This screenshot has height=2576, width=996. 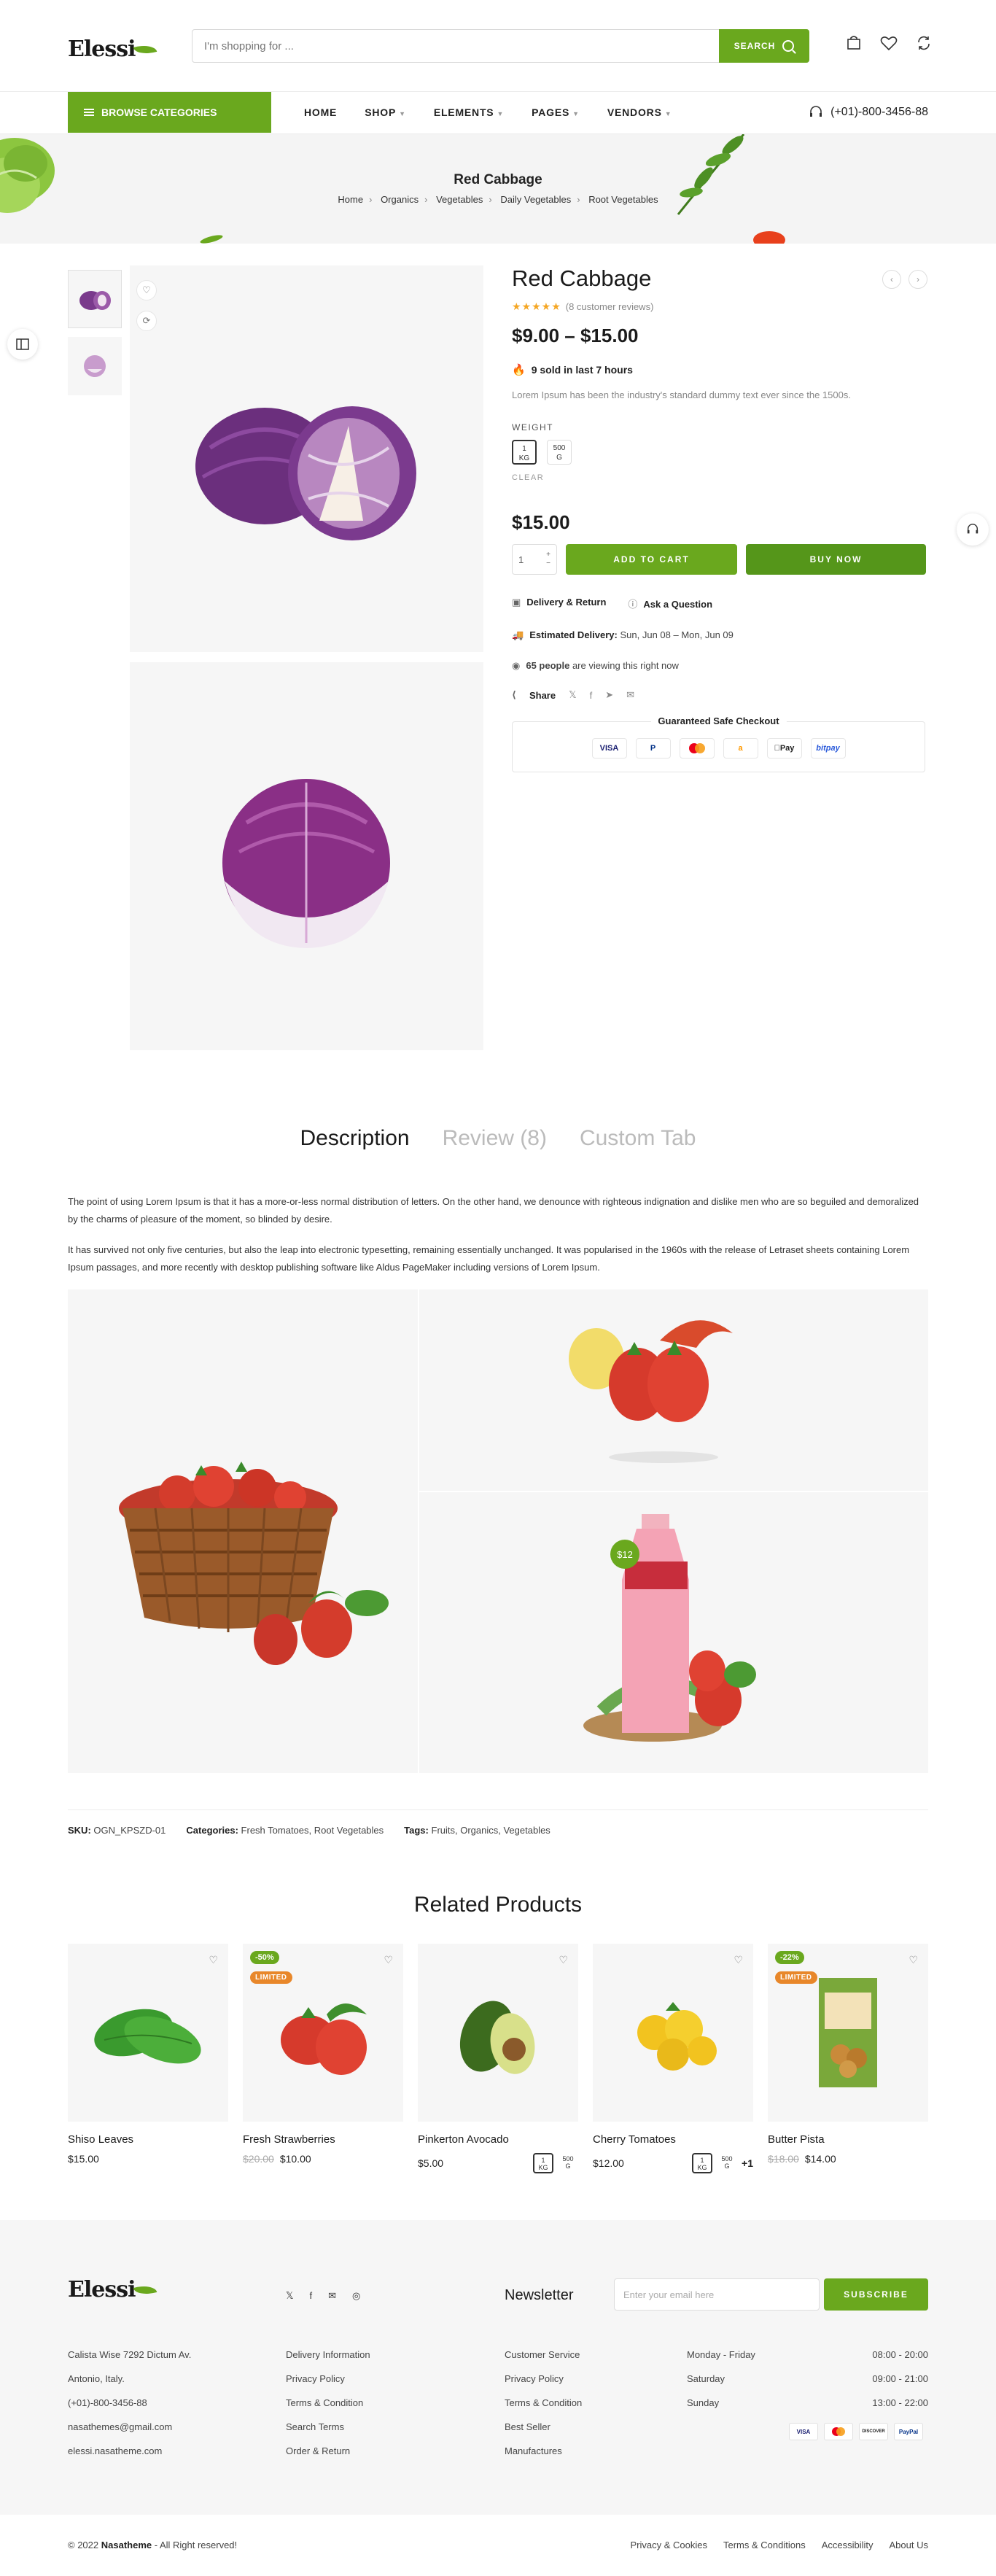 I want to click on quantity-value: 1, so click(x=521, y=559).